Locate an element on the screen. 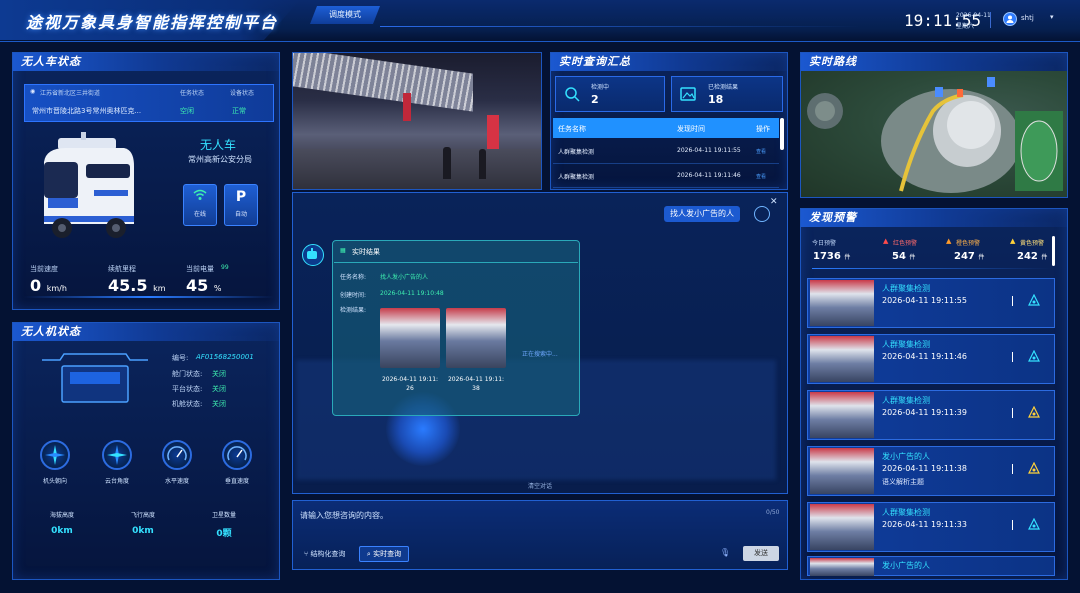  flight-height-value: 0km is located at coordinates (143, 531).